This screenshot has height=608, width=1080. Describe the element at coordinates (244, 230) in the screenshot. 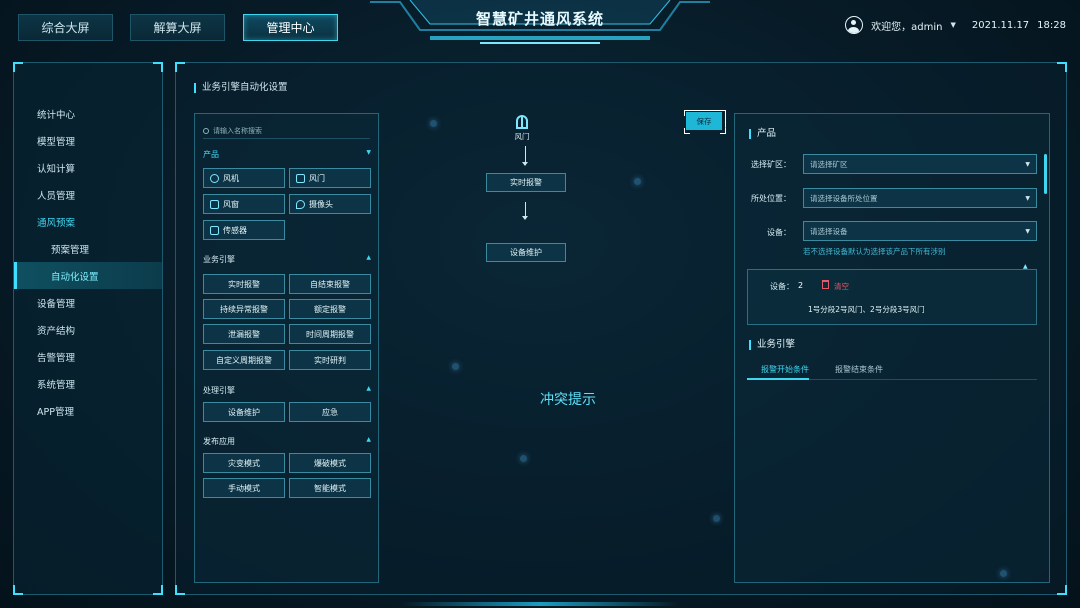

I see `palette-item-sensor: 传感器` at that location.